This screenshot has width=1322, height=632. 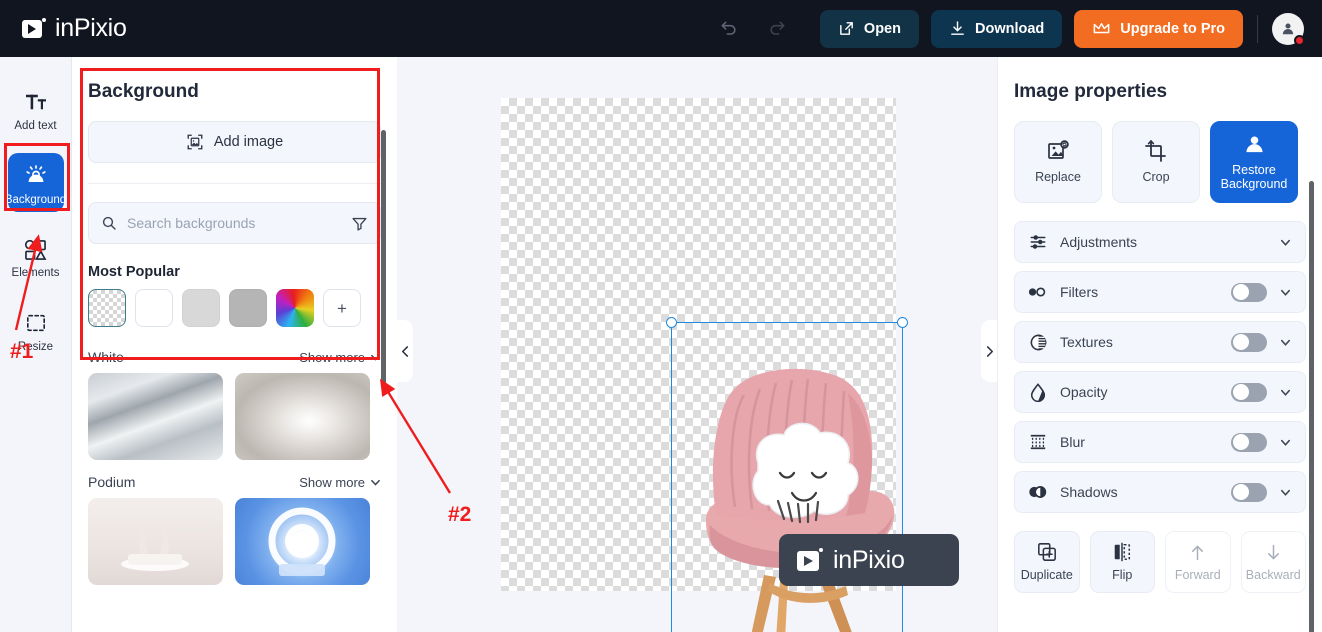 What do you see at coordinates (143, 91) in the screenshot?
I see `panel-title: Background` at bounding box center [143, 91].